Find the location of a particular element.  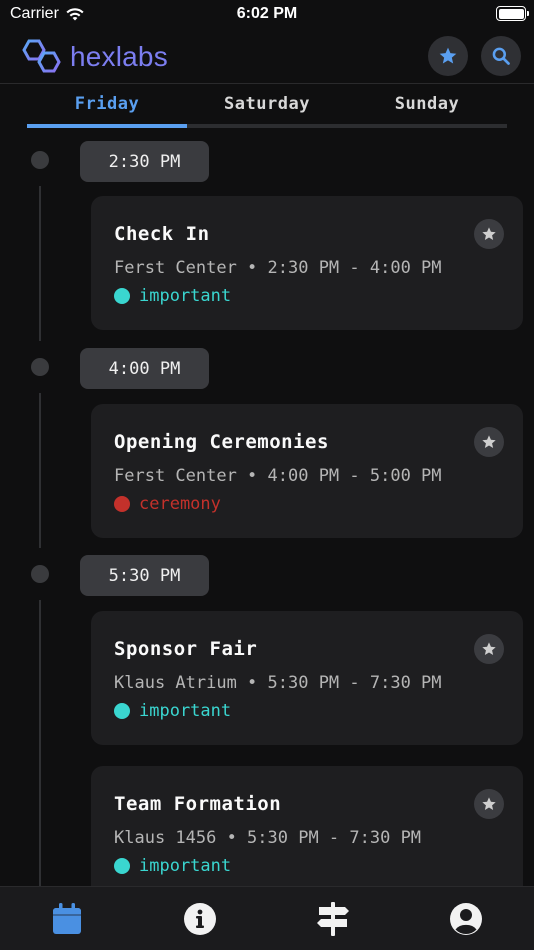

day-tabs: Friday Saturday Sunday is located at coordinates (267, 106).